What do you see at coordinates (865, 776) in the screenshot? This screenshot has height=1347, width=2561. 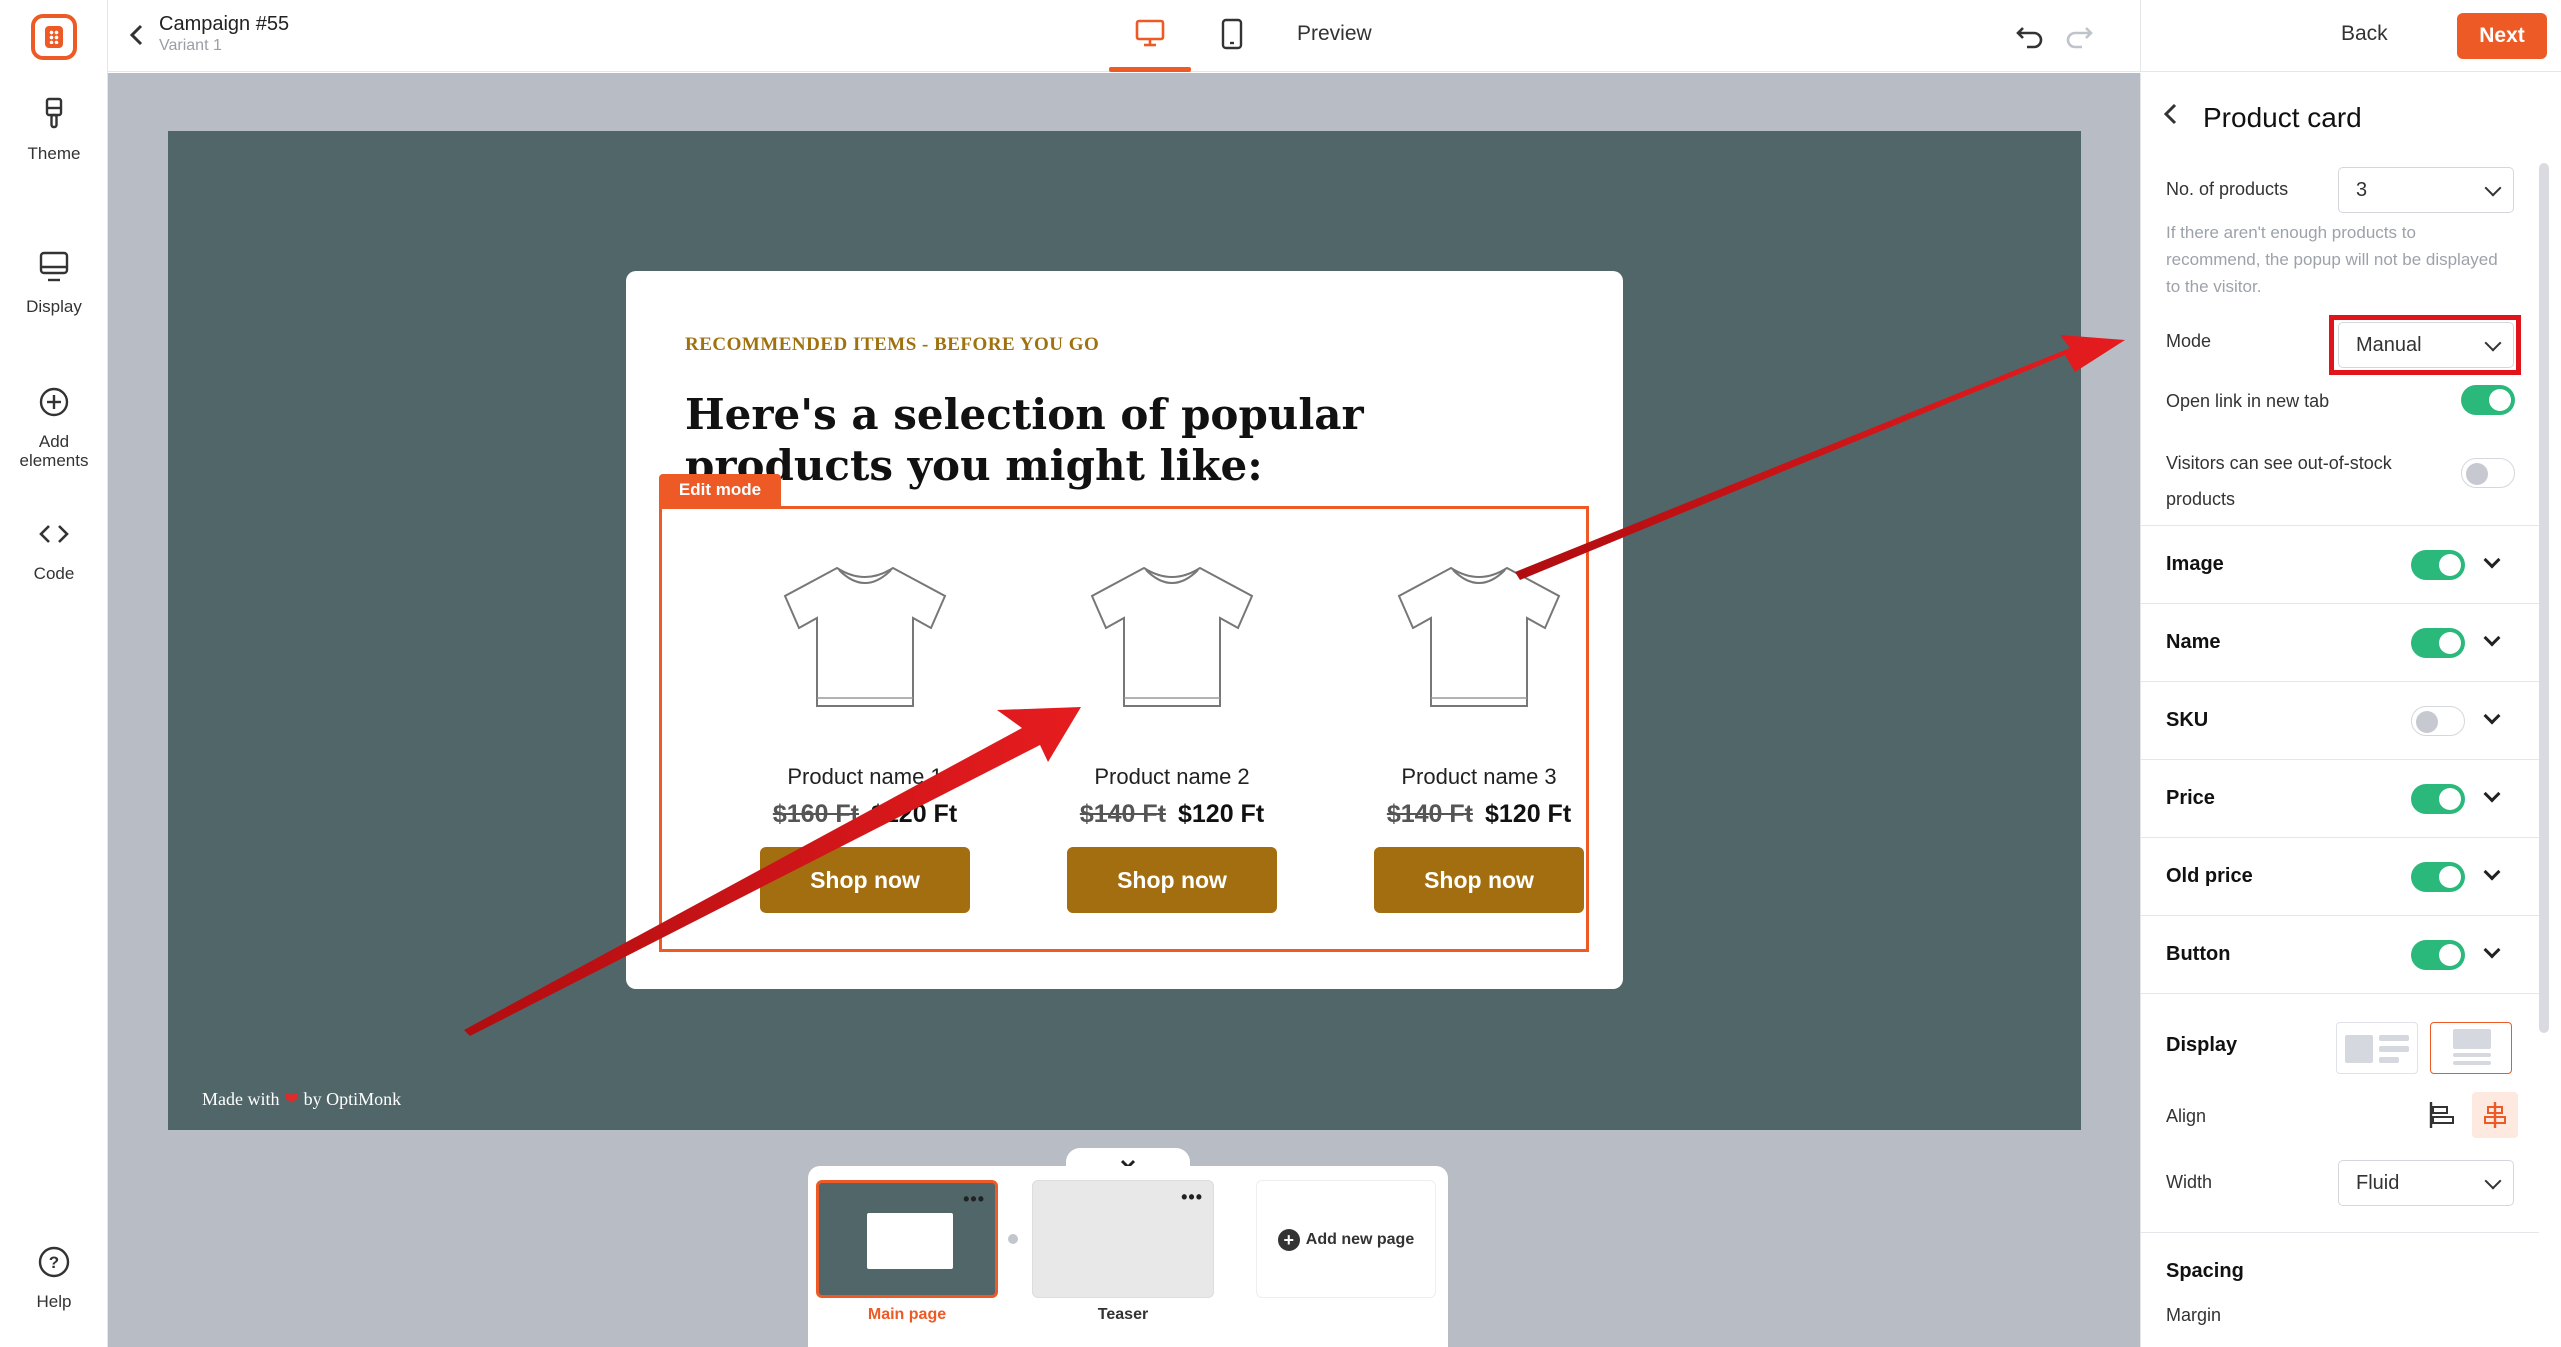 I see `product-name: Product name 1` at bounding box center [865, 776].